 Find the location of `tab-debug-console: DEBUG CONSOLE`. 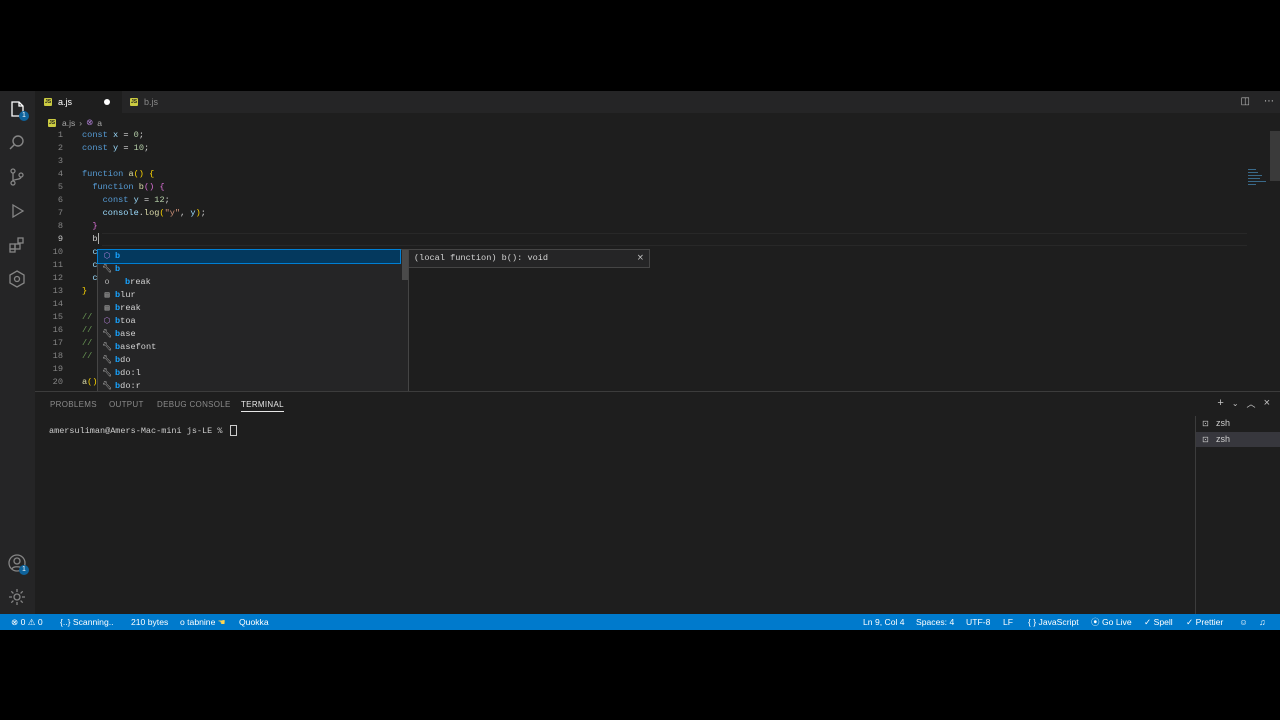

tab-debug-console: DEBUG CONSOLE is located at coordinates (194, 404).